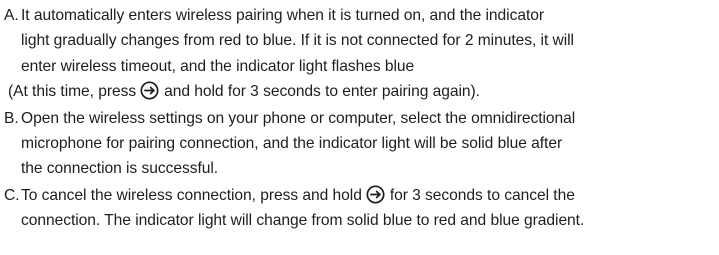 The width and height of the screenshot is (719, 255). Describe the element at coordinates (12, 195) in the screenshot. I see `item-marker-c: C.` at that location.